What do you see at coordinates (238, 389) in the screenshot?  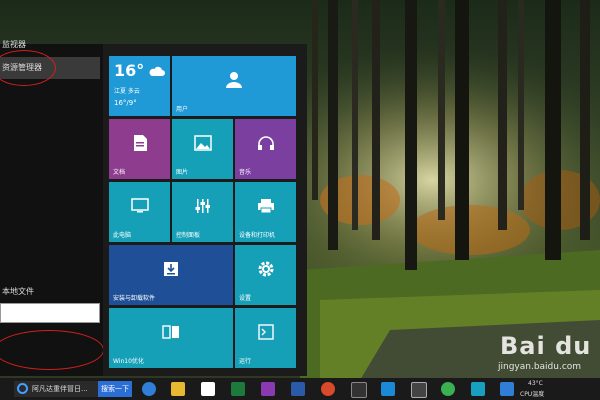 I see `excel-icon` at bounding box center [238, 389].